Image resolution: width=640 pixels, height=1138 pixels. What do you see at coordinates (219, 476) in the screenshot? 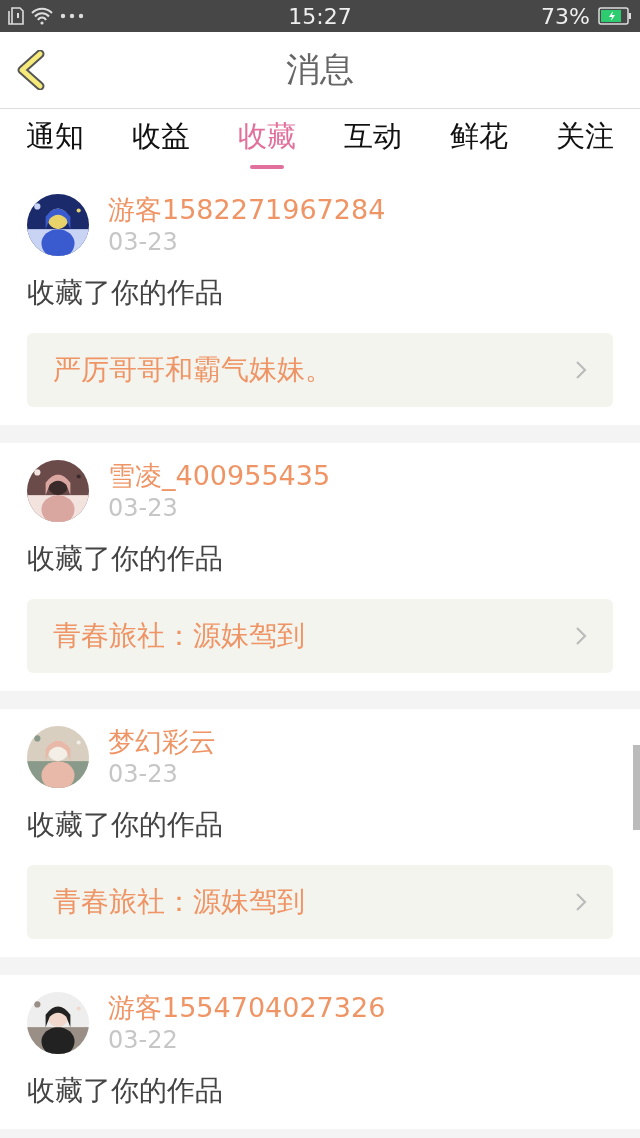
I see `username: 雪凌_400955435` at bounding box center [219, 476].